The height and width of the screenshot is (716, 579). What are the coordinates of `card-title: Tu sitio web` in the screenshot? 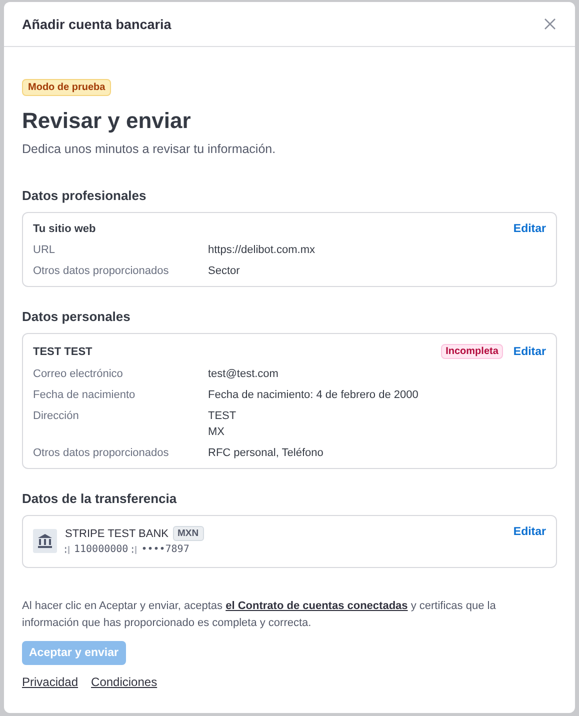 It's located at (64, 229).